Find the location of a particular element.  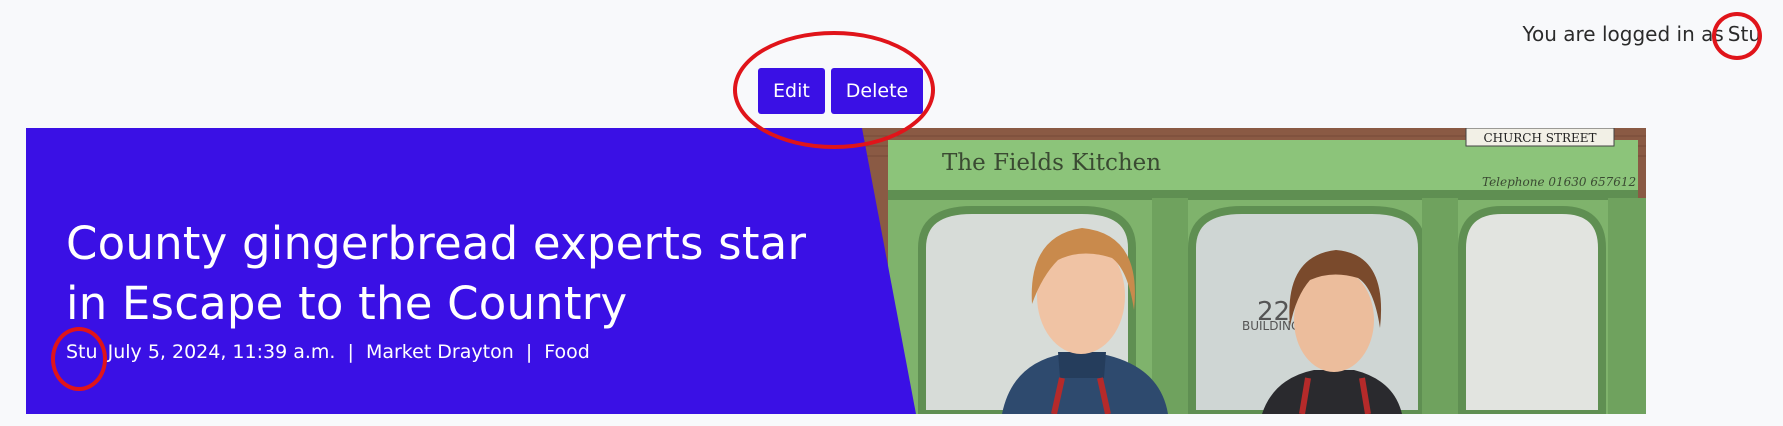

username-link: Stu is located at coordinates (1738, 36).